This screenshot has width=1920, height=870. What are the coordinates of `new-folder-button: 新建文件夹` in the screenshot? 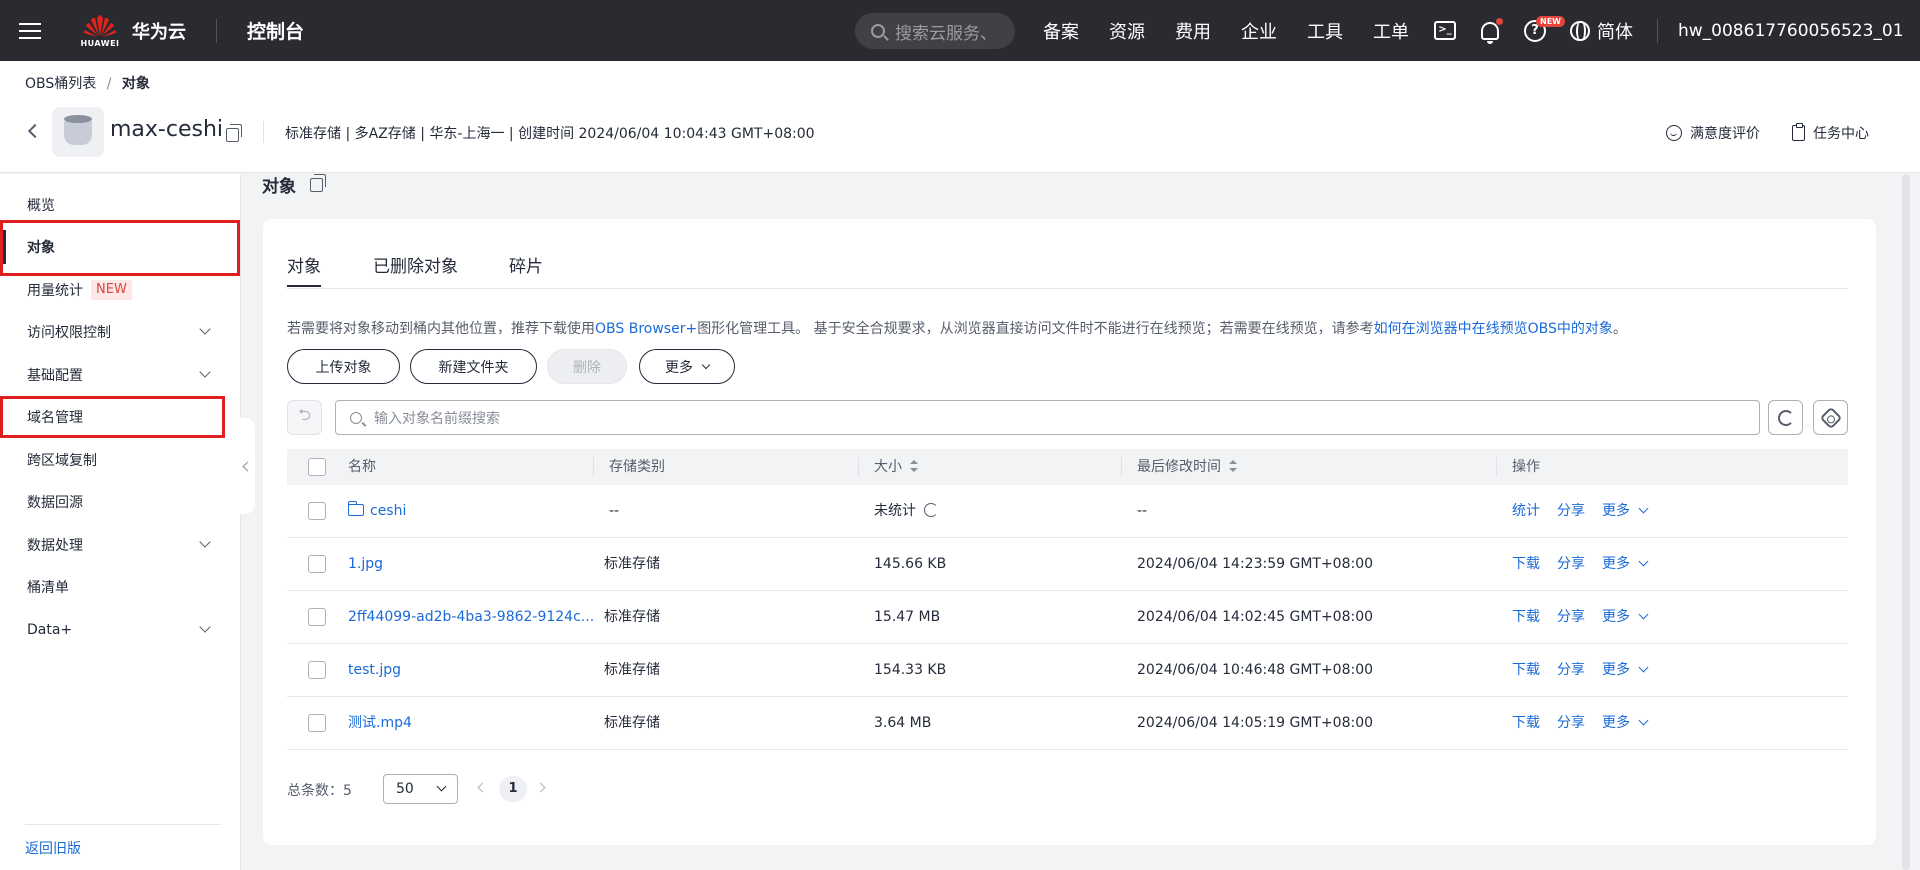 It's located at (473, 366).